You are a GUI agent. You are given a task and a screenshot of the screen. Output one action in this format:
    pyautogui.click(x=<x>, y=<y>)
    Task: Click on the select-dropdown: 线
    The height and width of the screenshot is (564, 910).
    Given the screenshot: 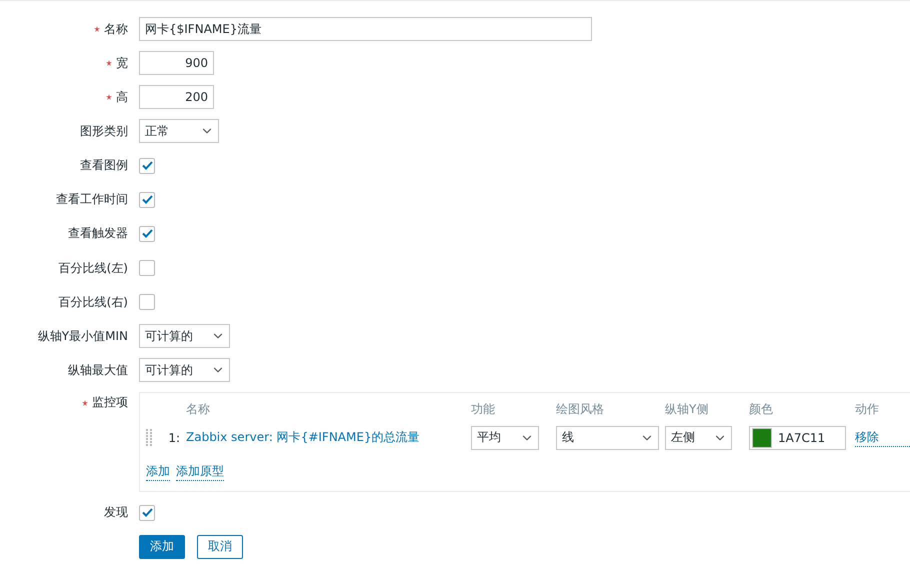 What is the action you would take?
    pyautogui.click(x=607, y=438)
    